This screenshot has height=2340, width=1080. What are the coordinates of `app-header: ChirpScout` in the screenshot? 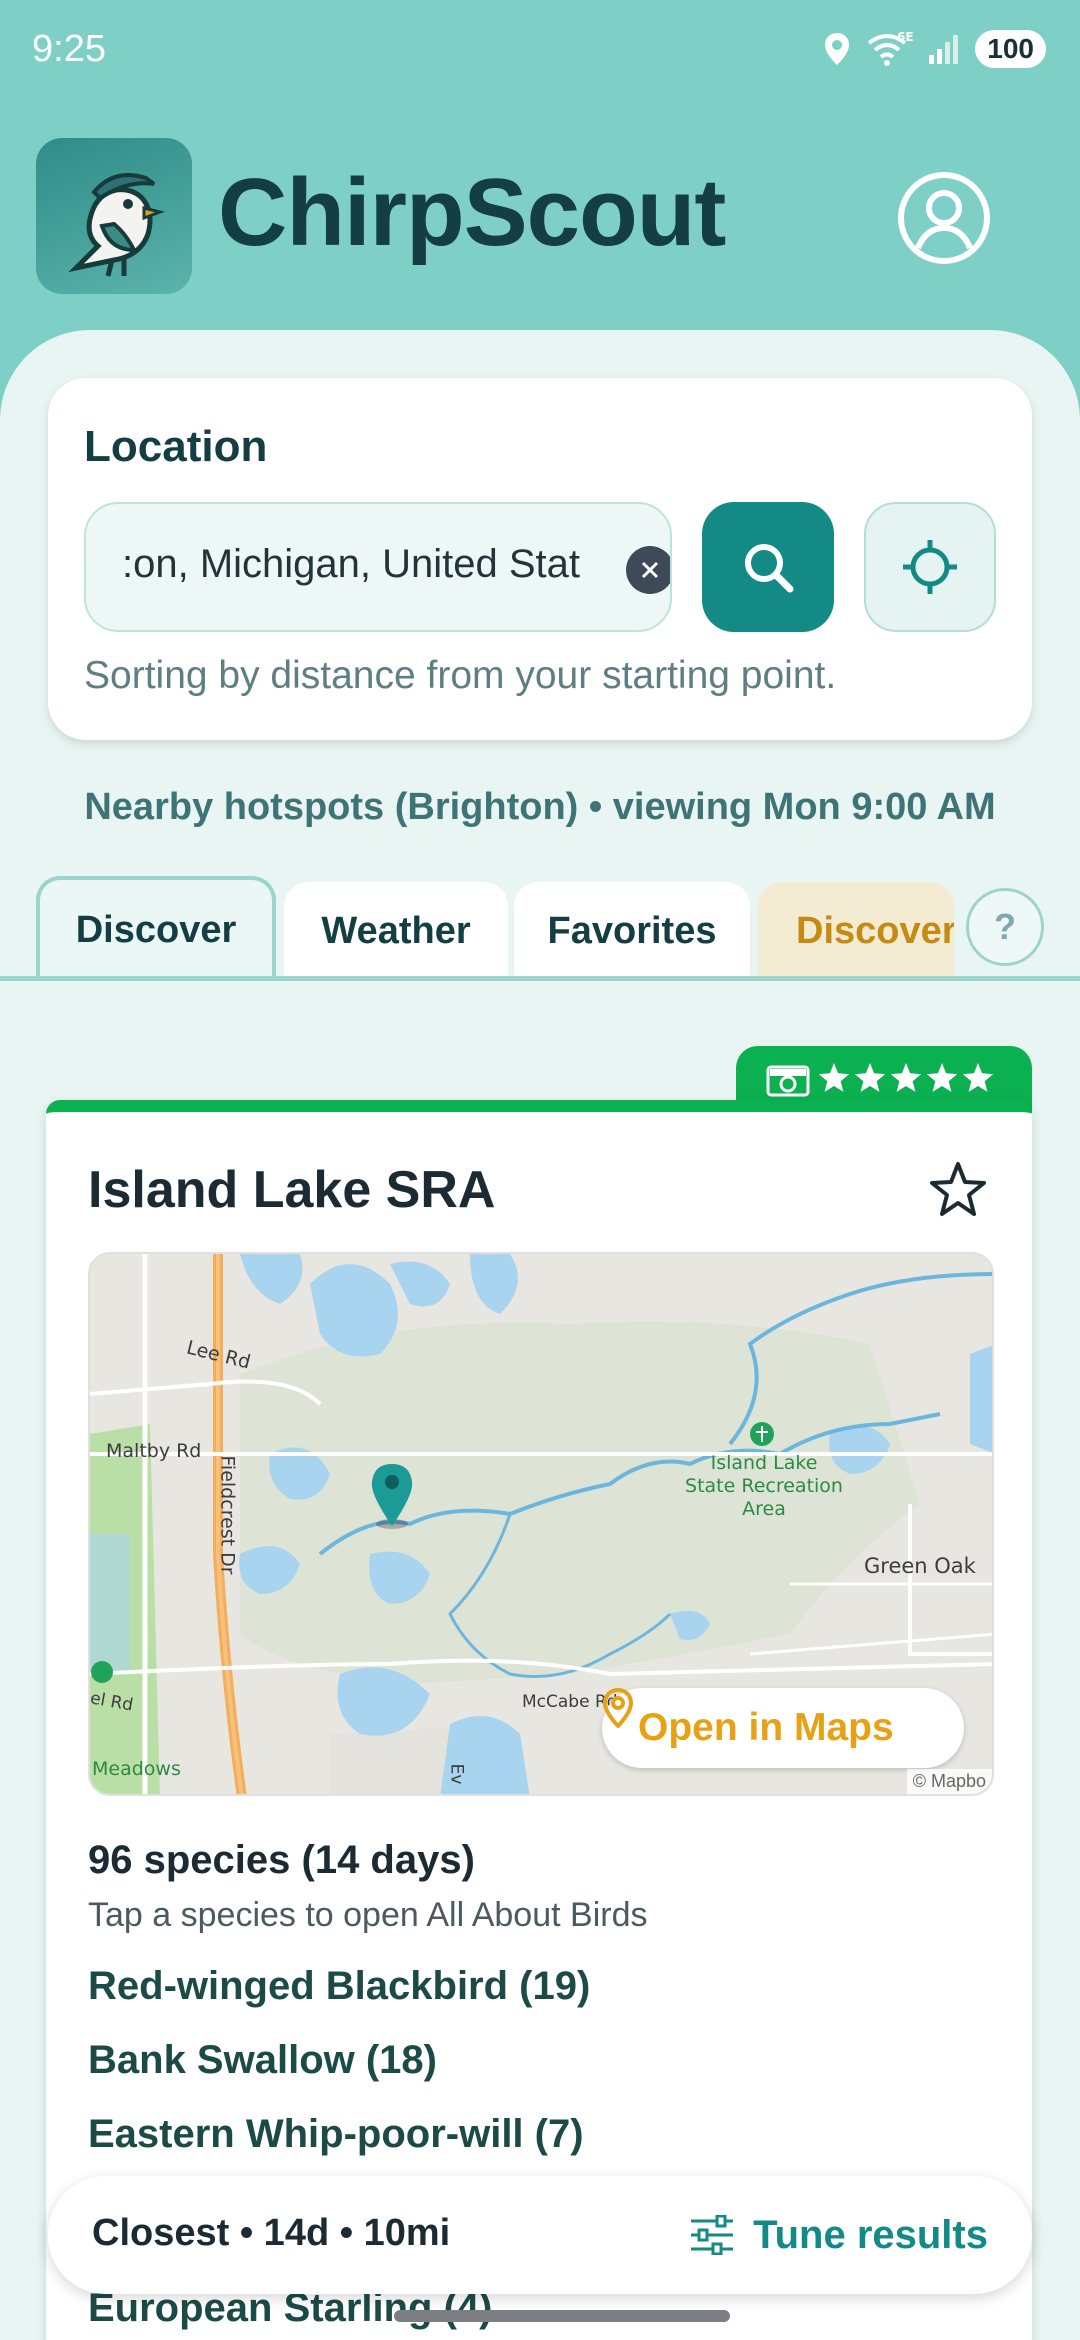 It's located at (540, 215).